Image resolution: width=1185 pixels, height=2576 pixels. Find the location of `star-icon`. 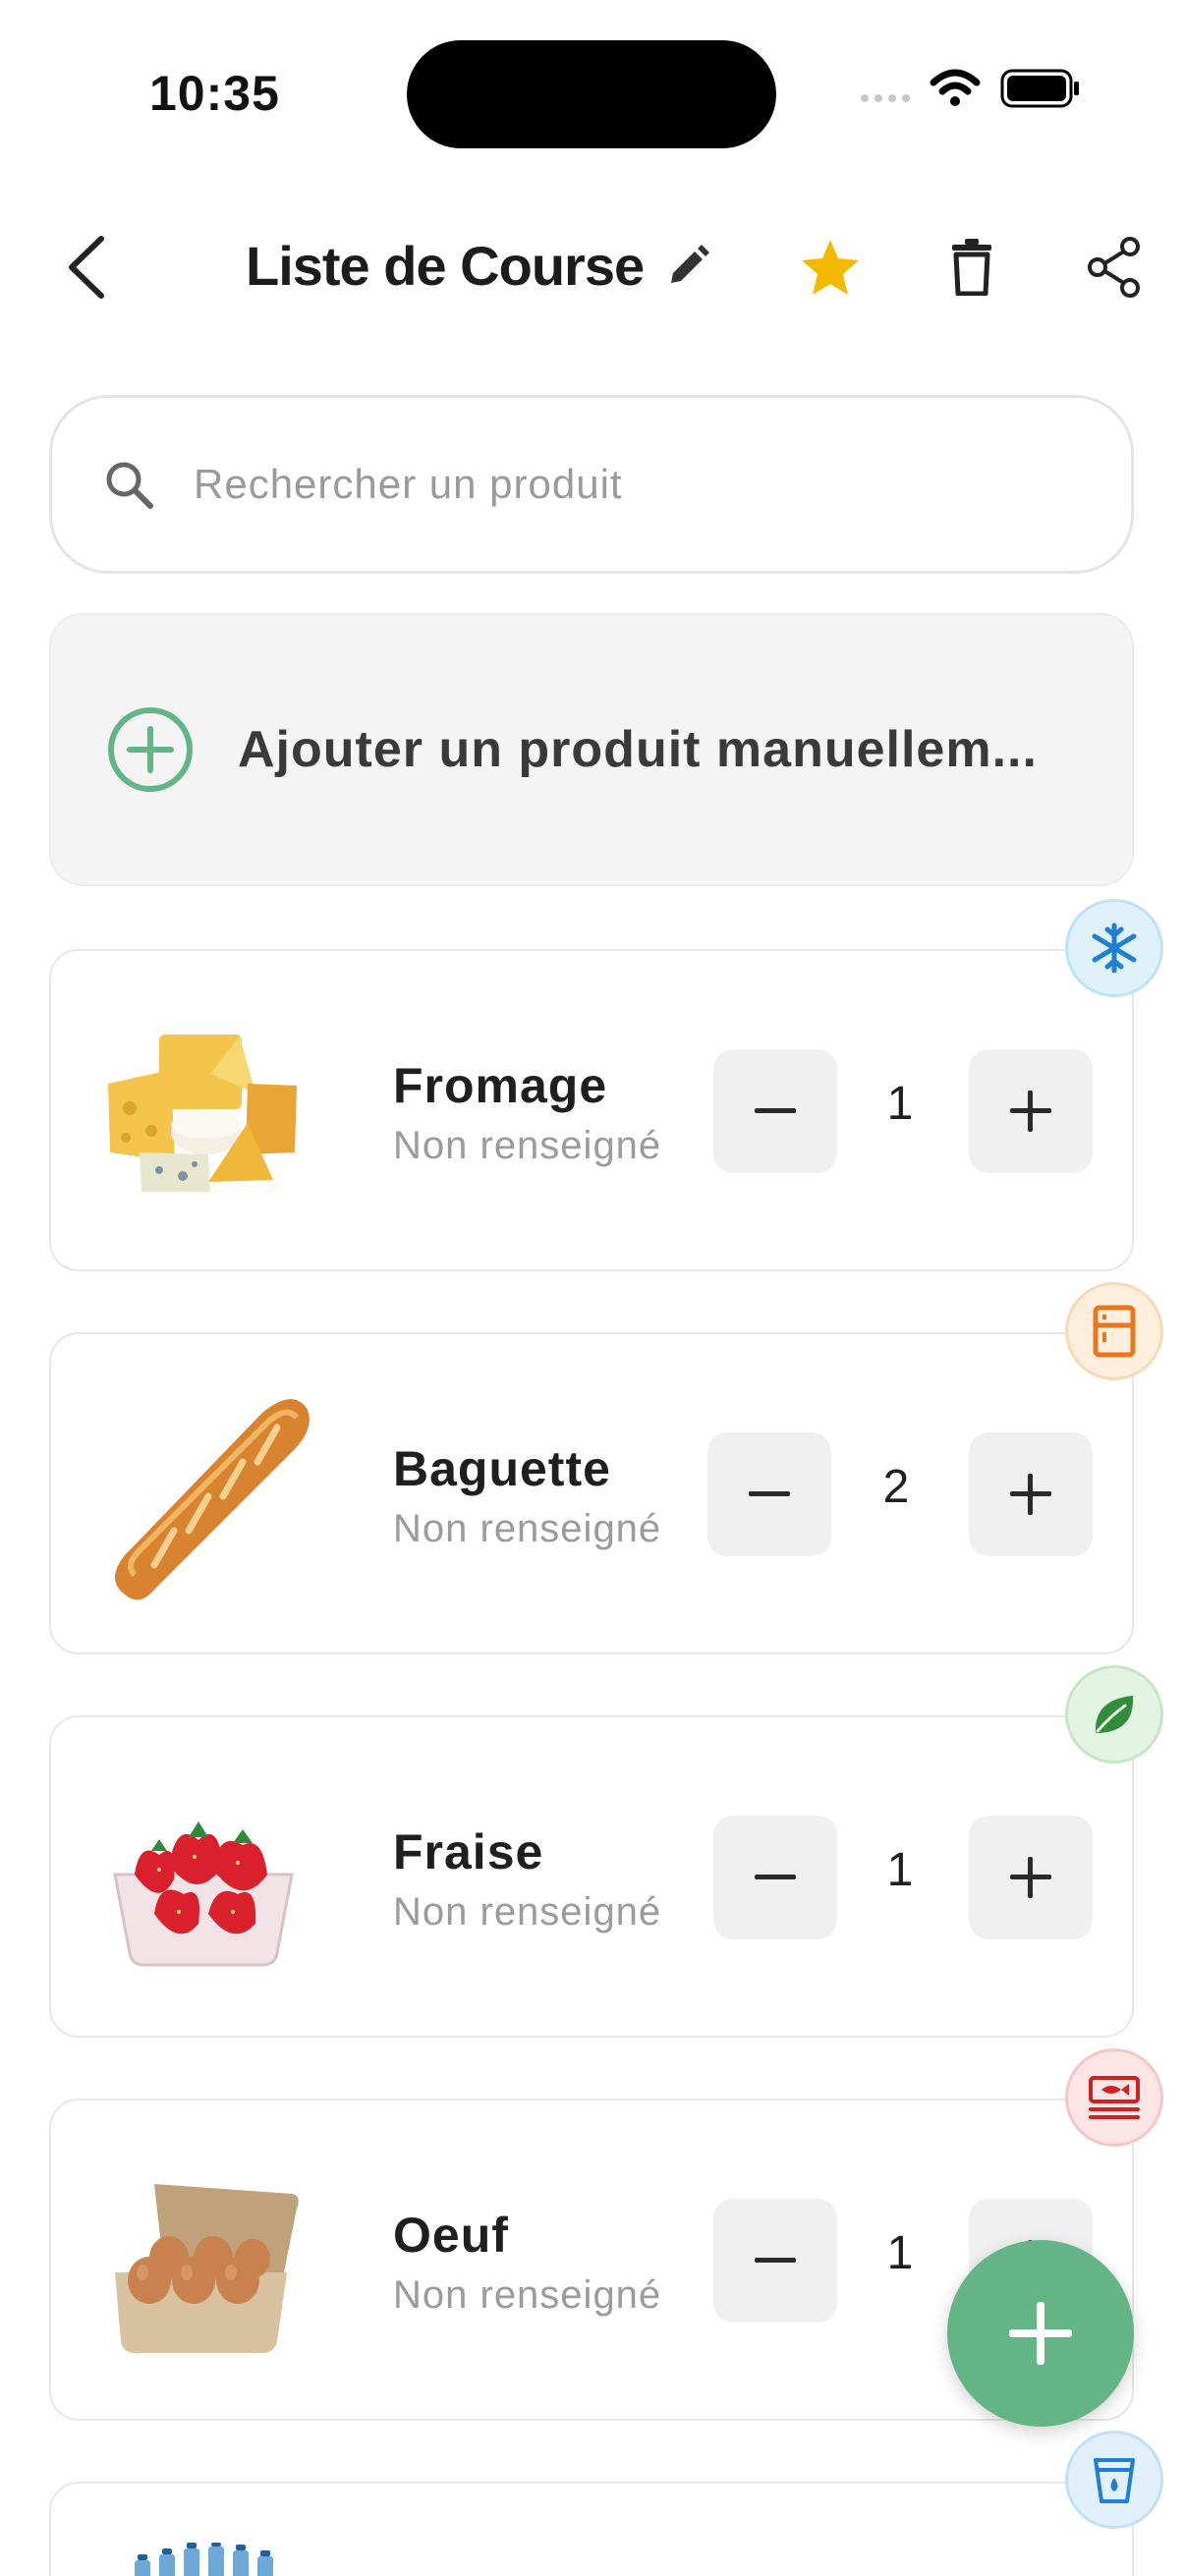

star-icon is located at coordinates (831, 267).